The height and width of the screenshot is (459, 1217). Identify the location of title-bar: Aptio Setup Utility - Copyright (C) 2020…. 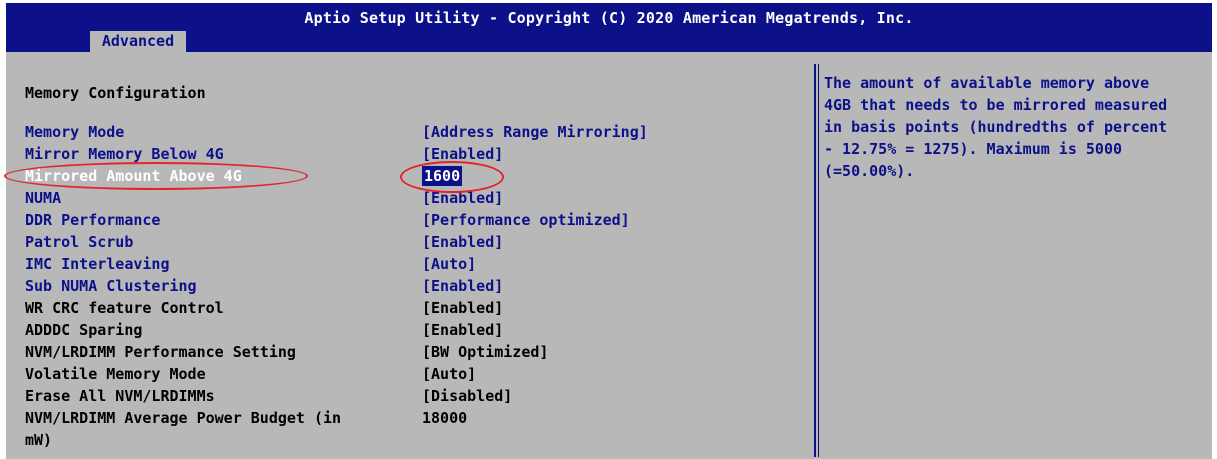
(609, 27).